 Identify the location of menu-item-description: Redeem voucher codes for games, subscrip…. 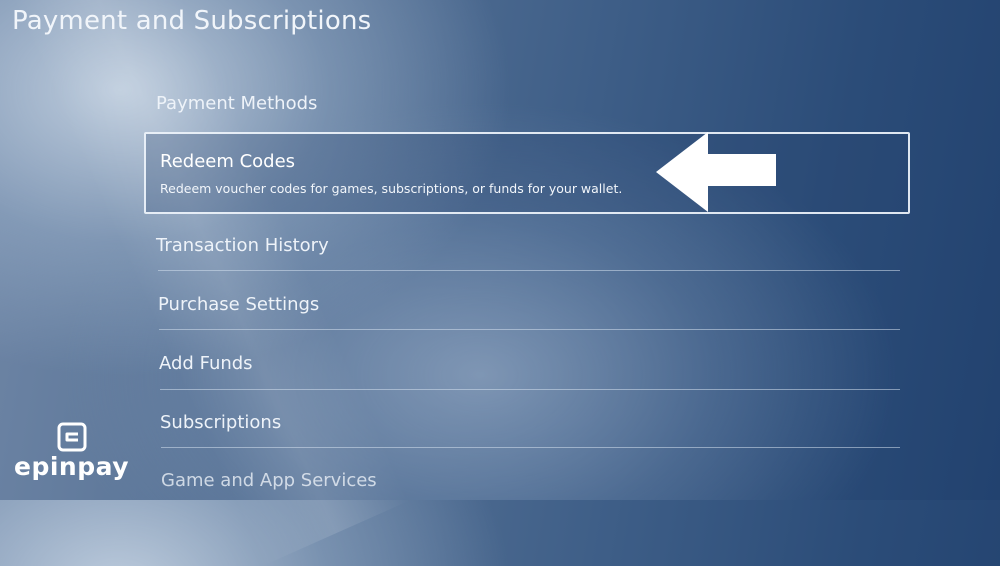
(391, 188).